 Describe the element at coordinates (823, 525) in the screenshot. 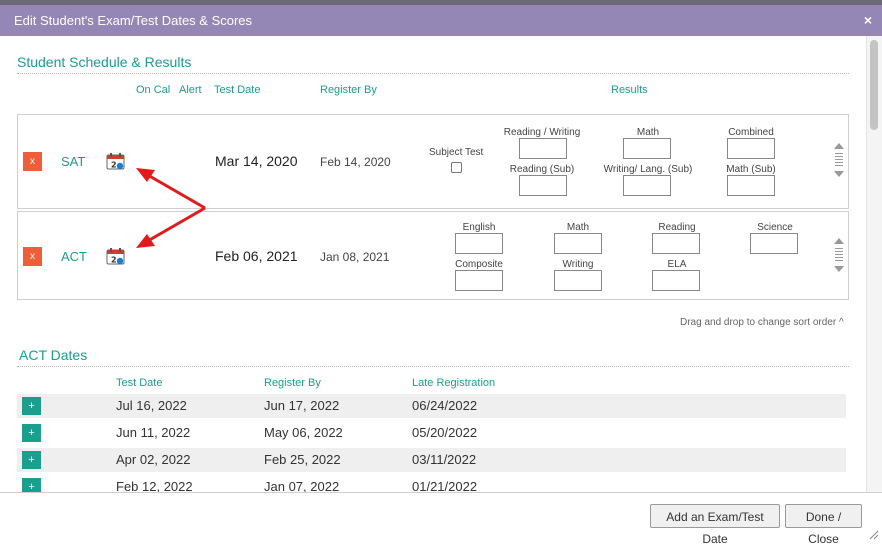

I see `done-close-button: Done / Close` at that location.